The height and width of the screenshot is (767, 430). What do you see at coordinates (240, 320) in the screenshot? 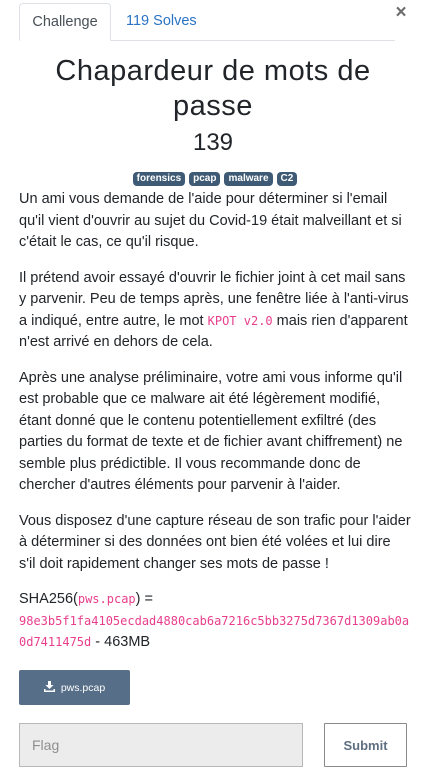
I see `kpot-code: KPOT v2.0` at bounding box center [240, 320].